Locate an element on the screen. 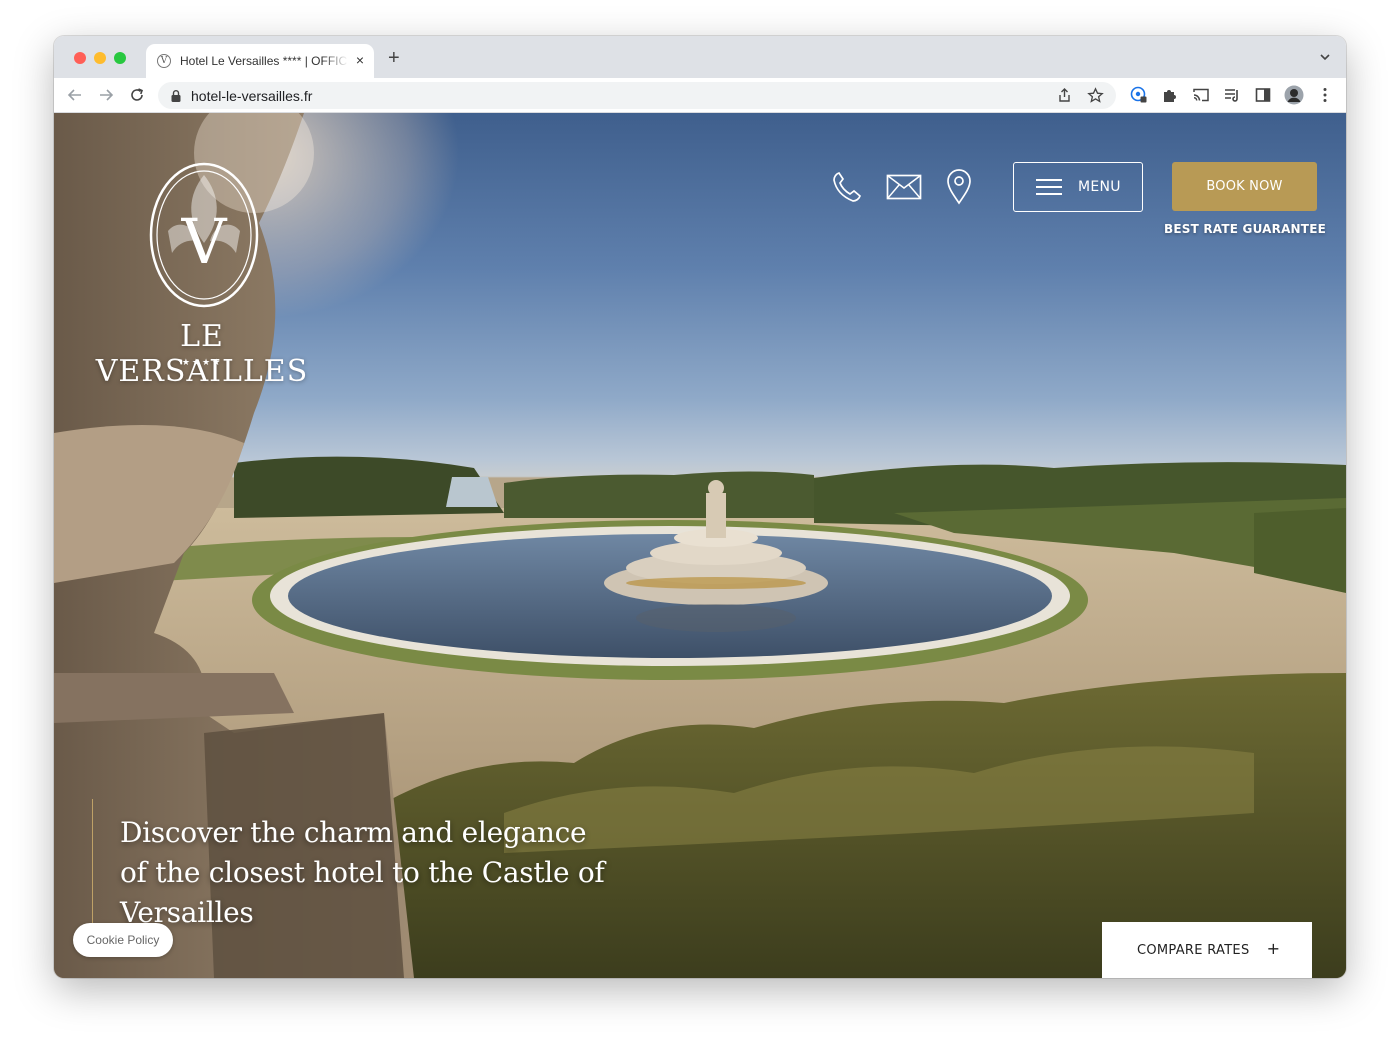 Image resolution: width=1400 pixels, height=1050 pixels. puzzle-icon is located at coordinates (1170, 95).